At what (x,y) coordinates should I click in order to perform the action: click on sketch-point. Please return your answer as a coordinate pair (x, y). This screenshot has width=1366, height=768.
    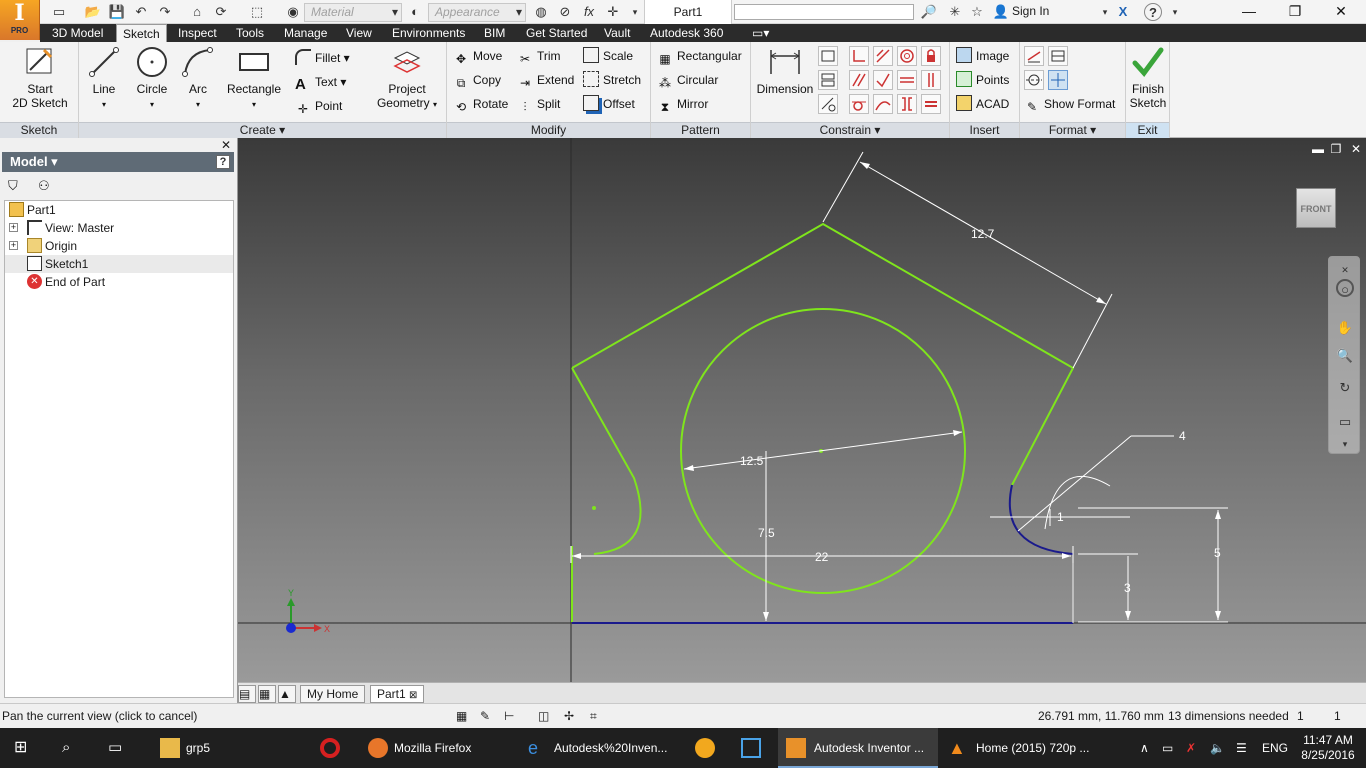
    Looking at the image, I should click on (594, 508).